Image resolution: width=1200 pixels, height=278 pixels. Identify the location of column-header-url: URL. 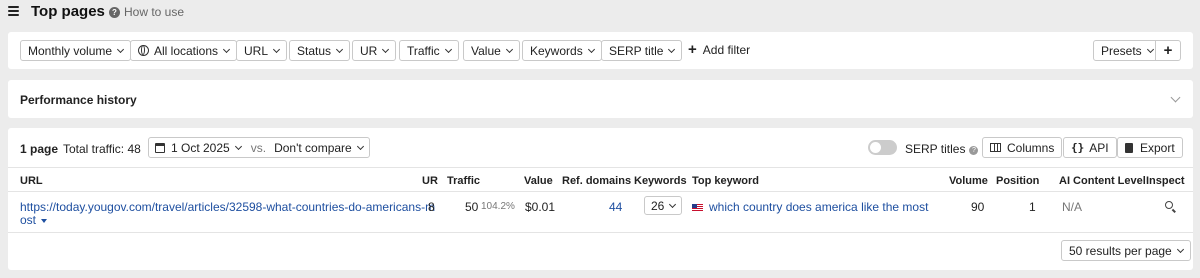
(31, 181).